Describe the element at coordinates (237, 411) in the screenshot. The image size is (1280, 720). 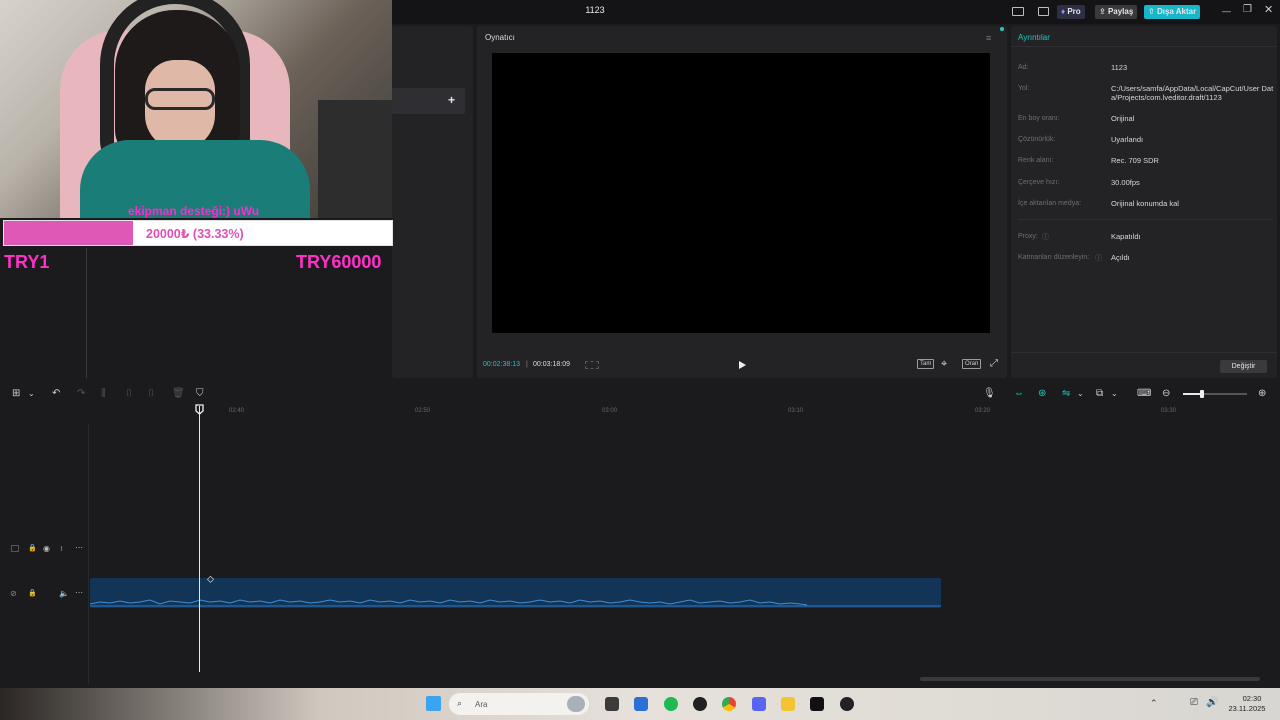
I see `ruler-tick: 02:40` at that location.